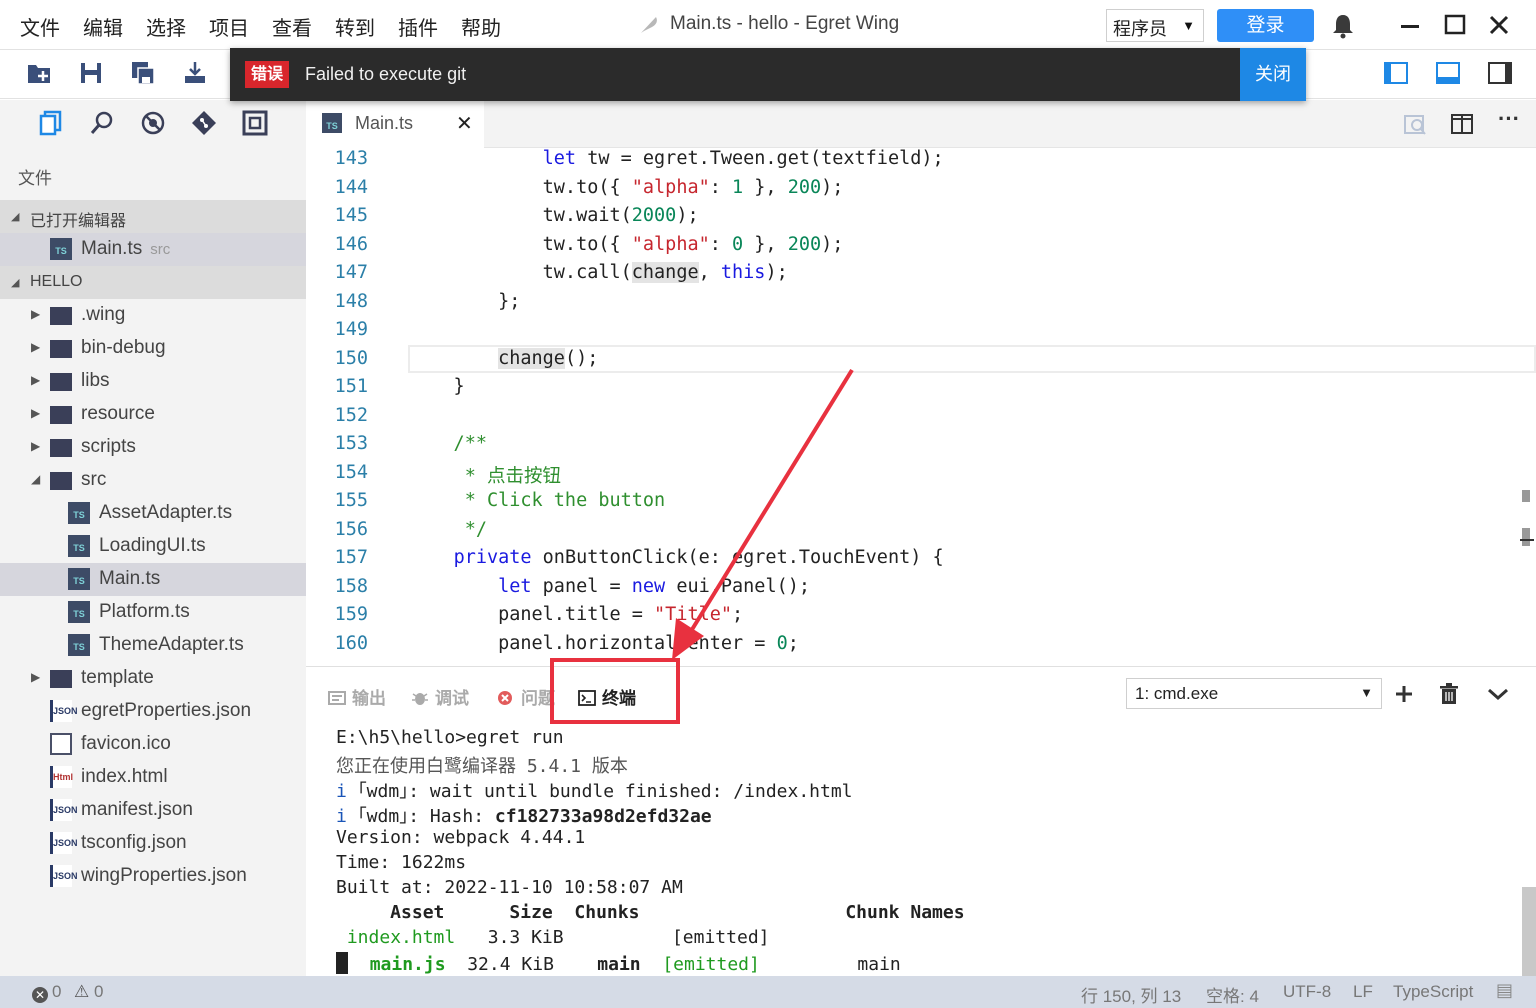 This screenshot has height=1008, width=1536. I want to click on menu-edit: 编辑, so click(103, 26).